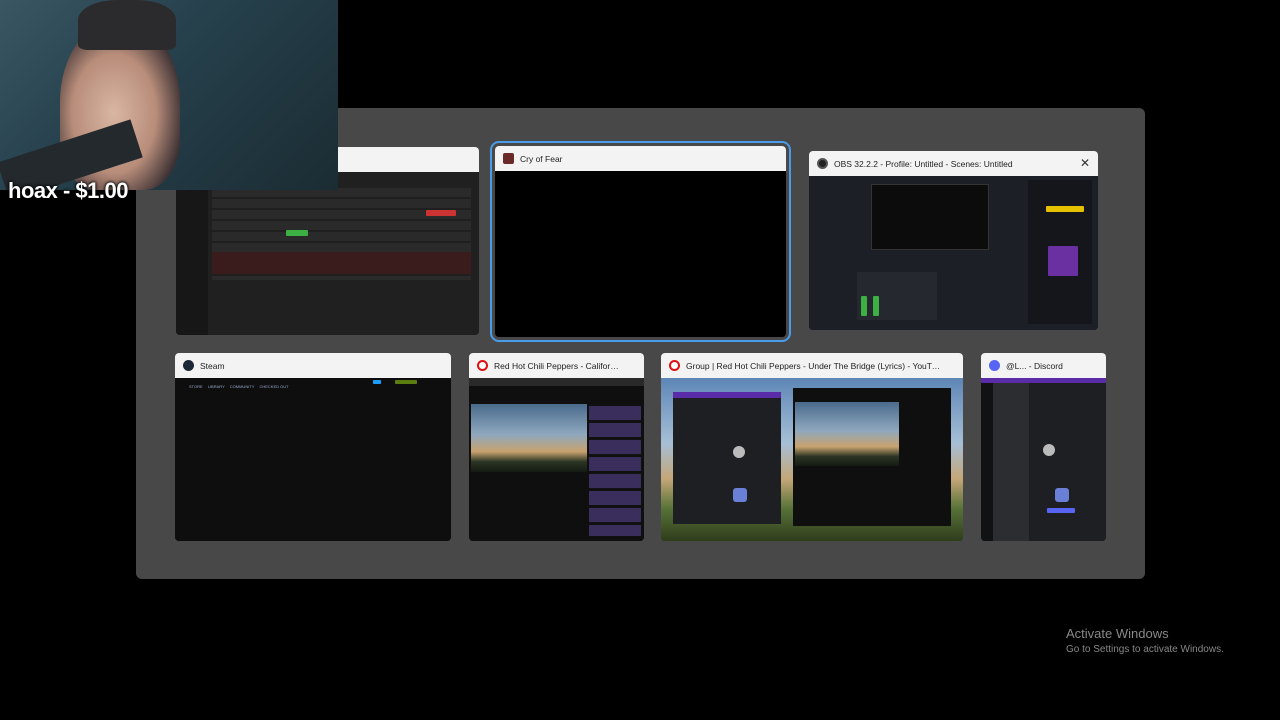  I want to click on mixer-red-rows, so click(341, 263).